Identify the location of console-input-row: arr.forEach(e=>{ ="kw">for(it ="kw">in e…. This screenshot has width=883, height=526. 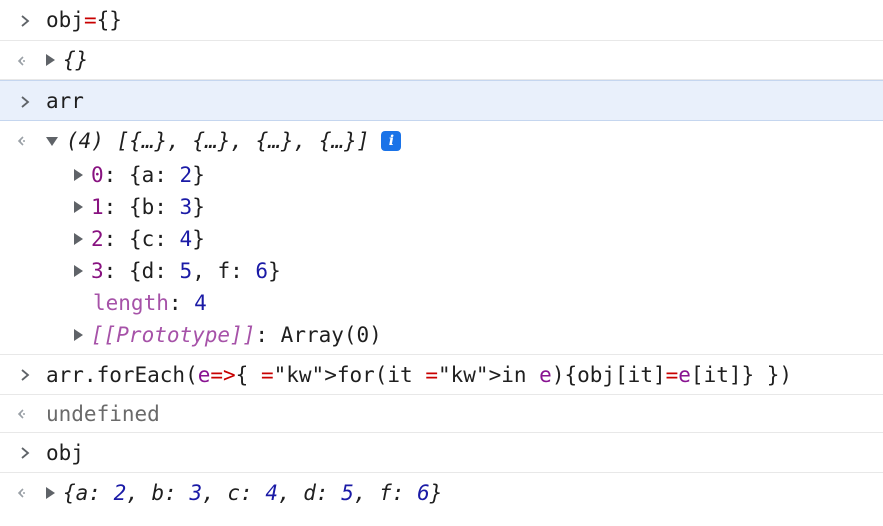
(441, 375).